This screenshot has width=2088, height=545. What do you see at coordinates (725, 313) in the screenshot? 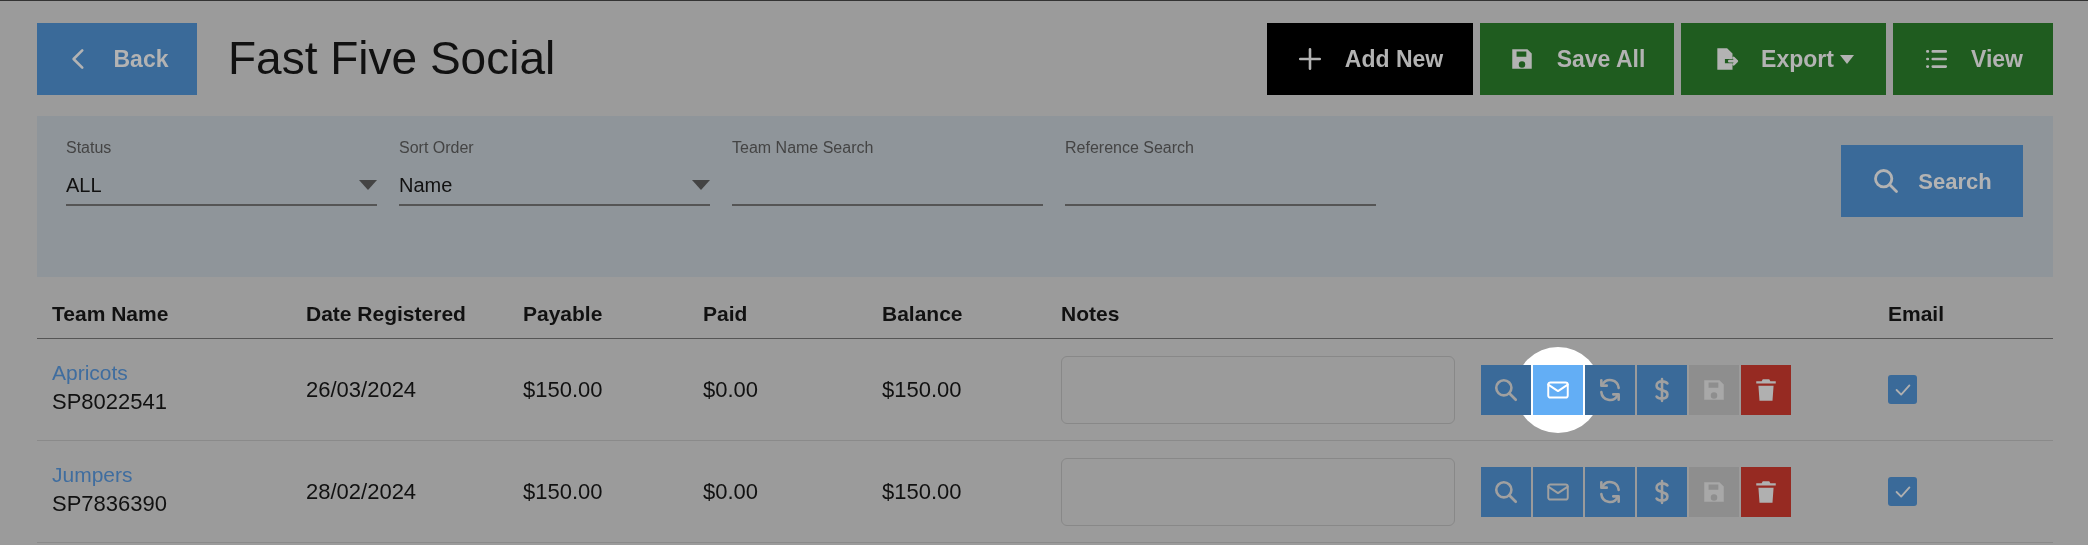
I see `column-header: Paid` at bounding box center [725, 313].